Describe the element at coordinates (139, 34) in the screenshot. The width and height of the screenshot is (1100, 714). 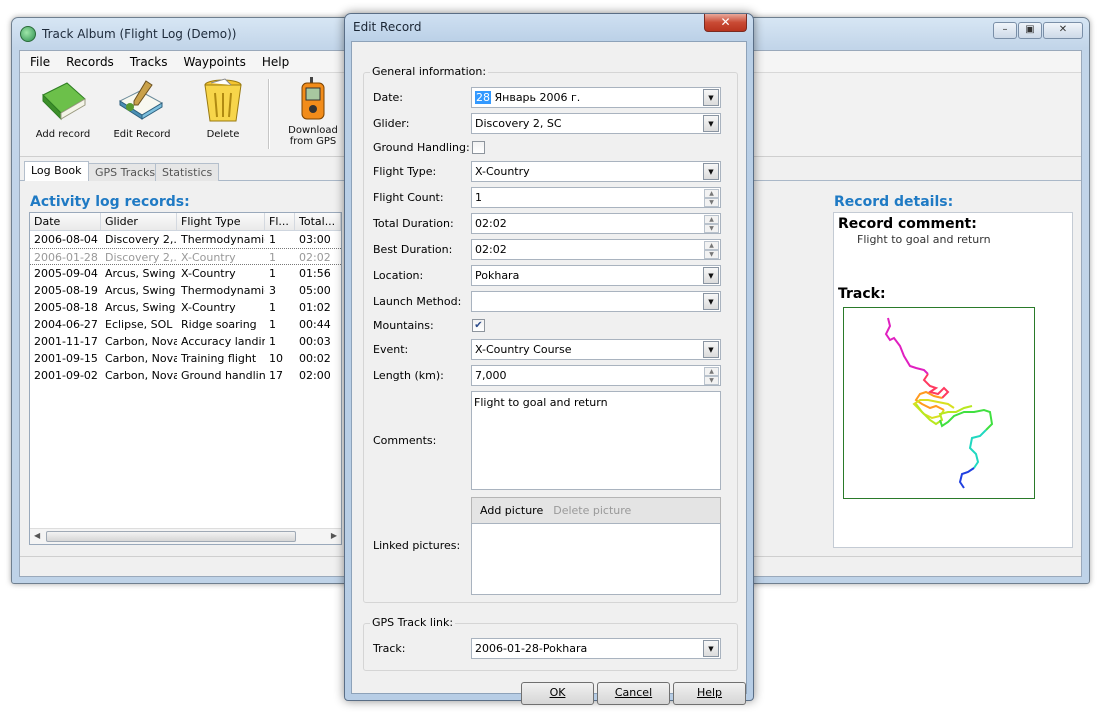
I see `main-window-title: Track Album (Flight Log (Demo))` at that location.